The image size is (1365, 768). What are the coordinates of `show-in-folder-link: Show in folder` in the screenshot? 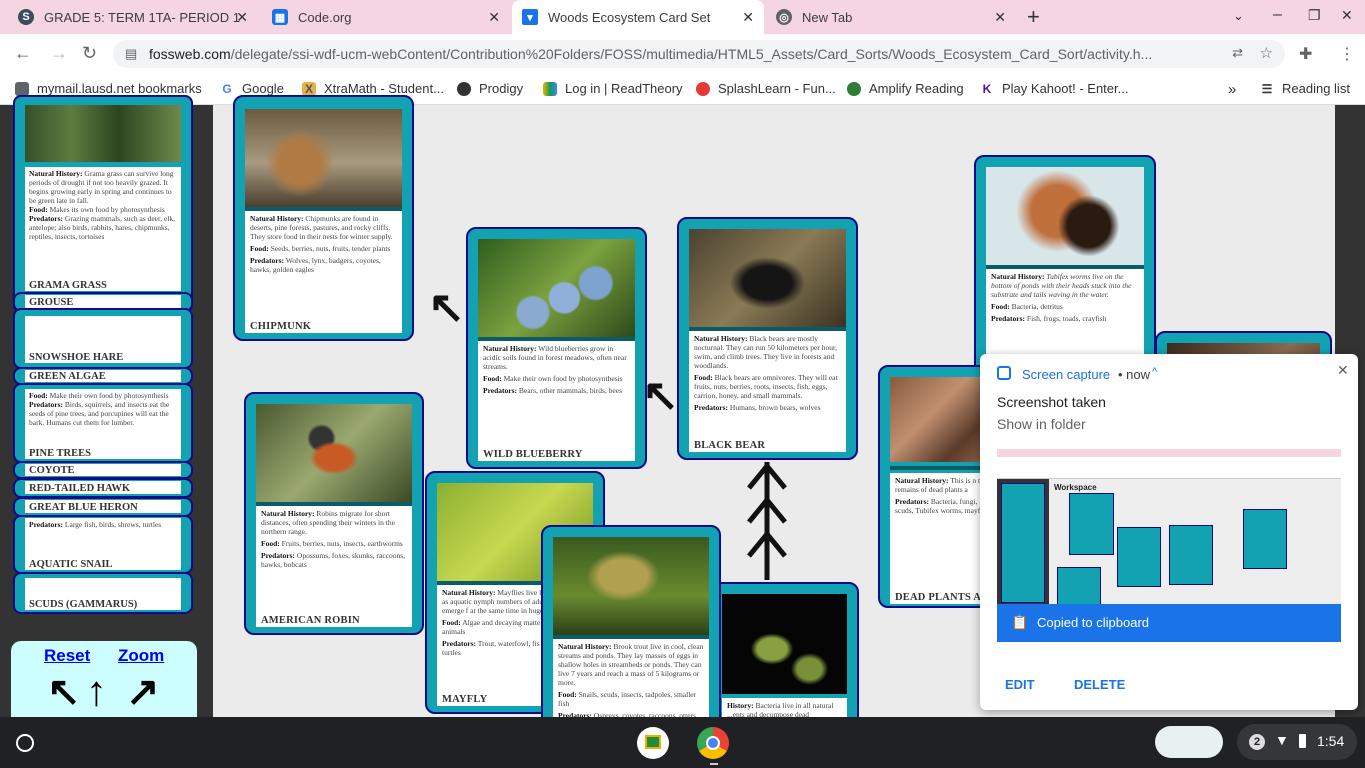 It's located at (1041, 424).